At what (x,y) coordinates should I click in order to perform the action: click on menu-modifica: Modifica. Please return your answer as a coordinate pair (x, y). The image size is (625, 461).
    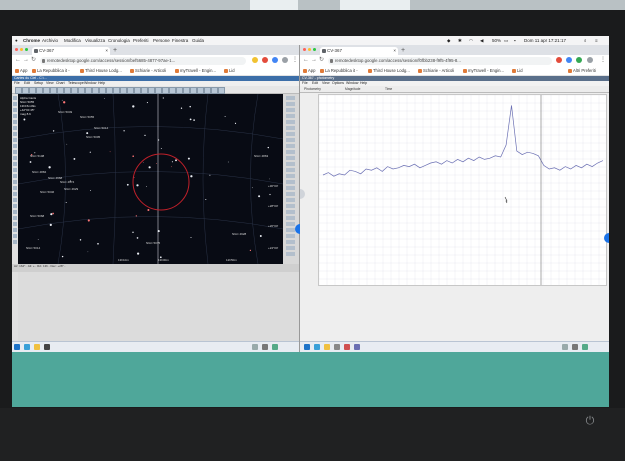
    Looking at the image, I should click on (72, 40).